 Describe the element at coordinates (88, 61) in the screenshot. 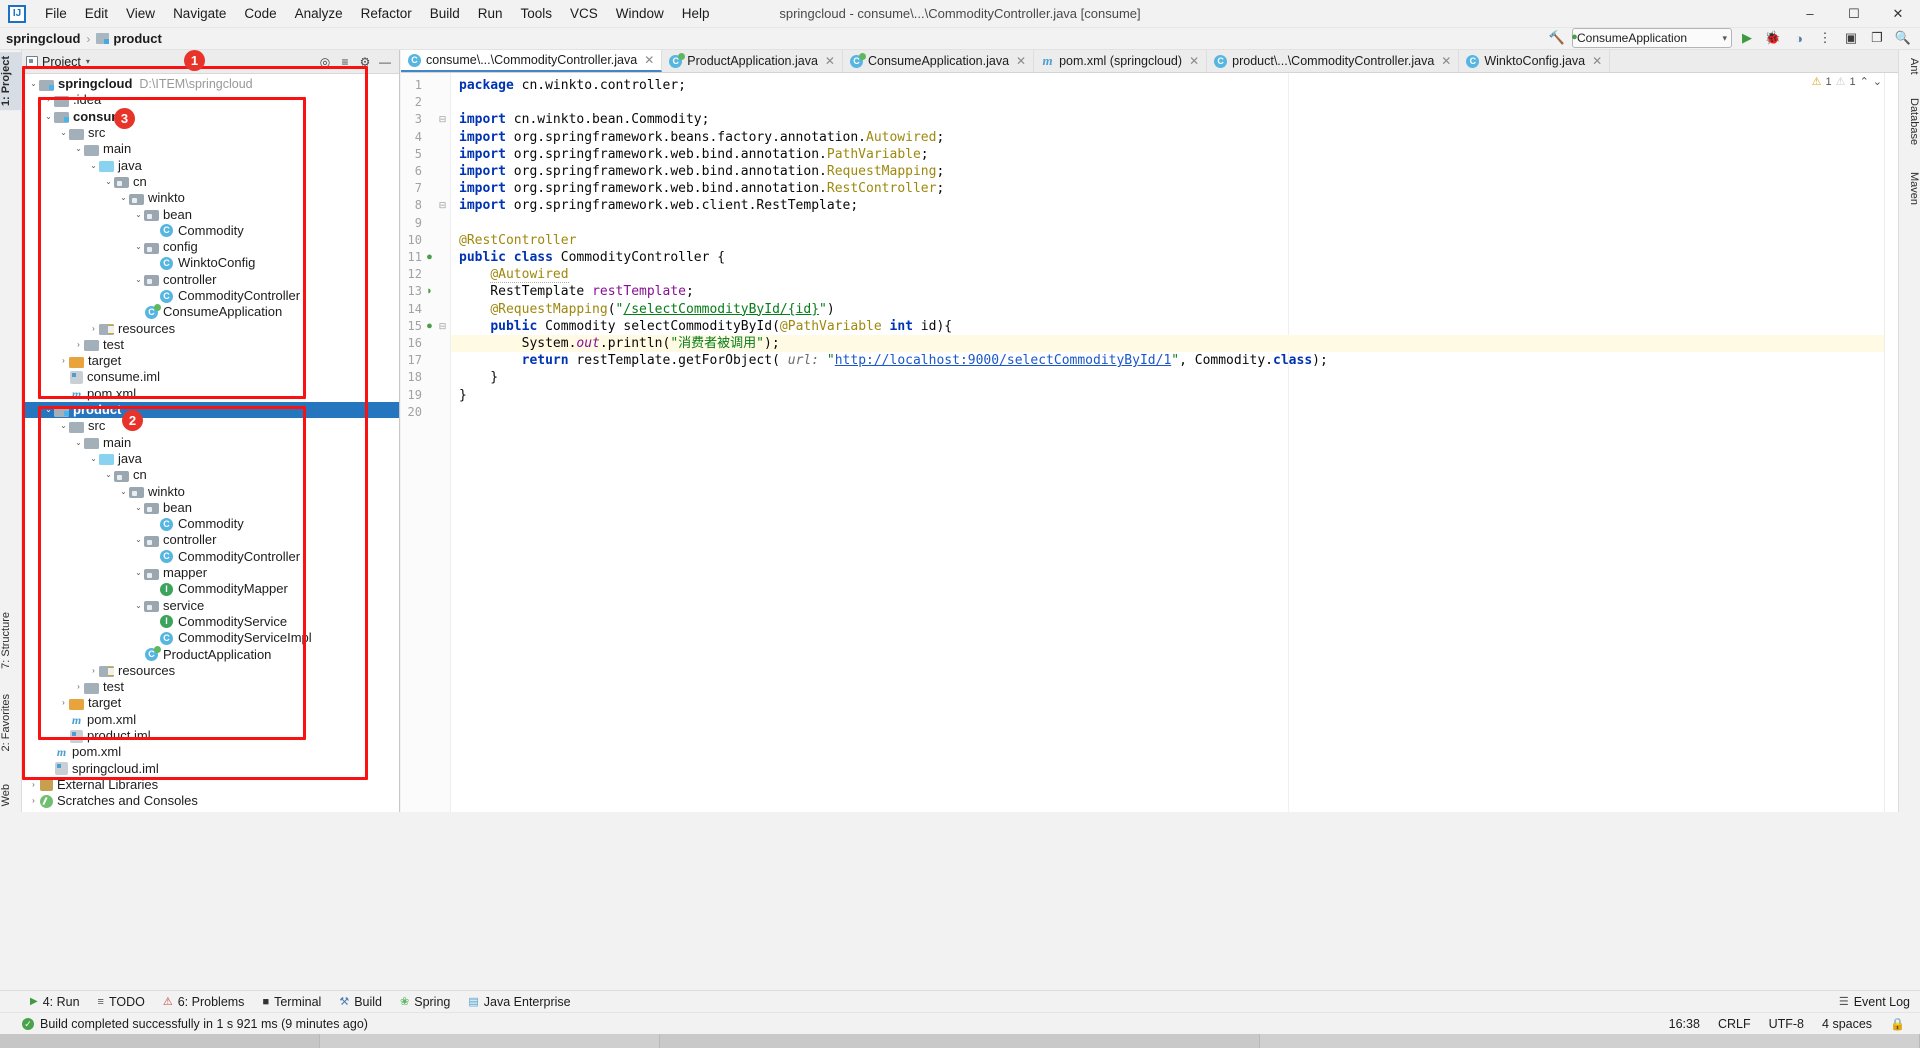

I see `chevron-down-icon: ▾` at that location.